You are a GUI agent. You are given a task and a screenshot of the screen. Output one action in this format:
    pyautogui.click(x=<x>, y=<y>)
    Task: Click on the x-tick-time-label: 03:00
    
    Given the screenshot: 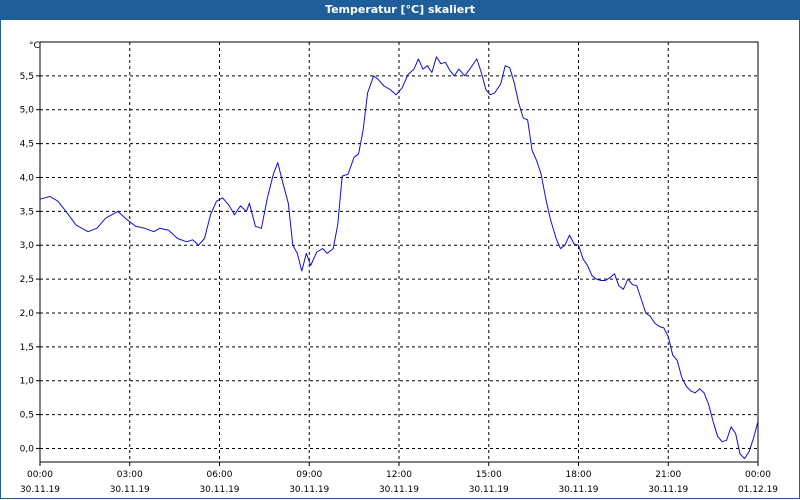 What is the action you would take?
    pyautogui.click(x=130, y=475)
    